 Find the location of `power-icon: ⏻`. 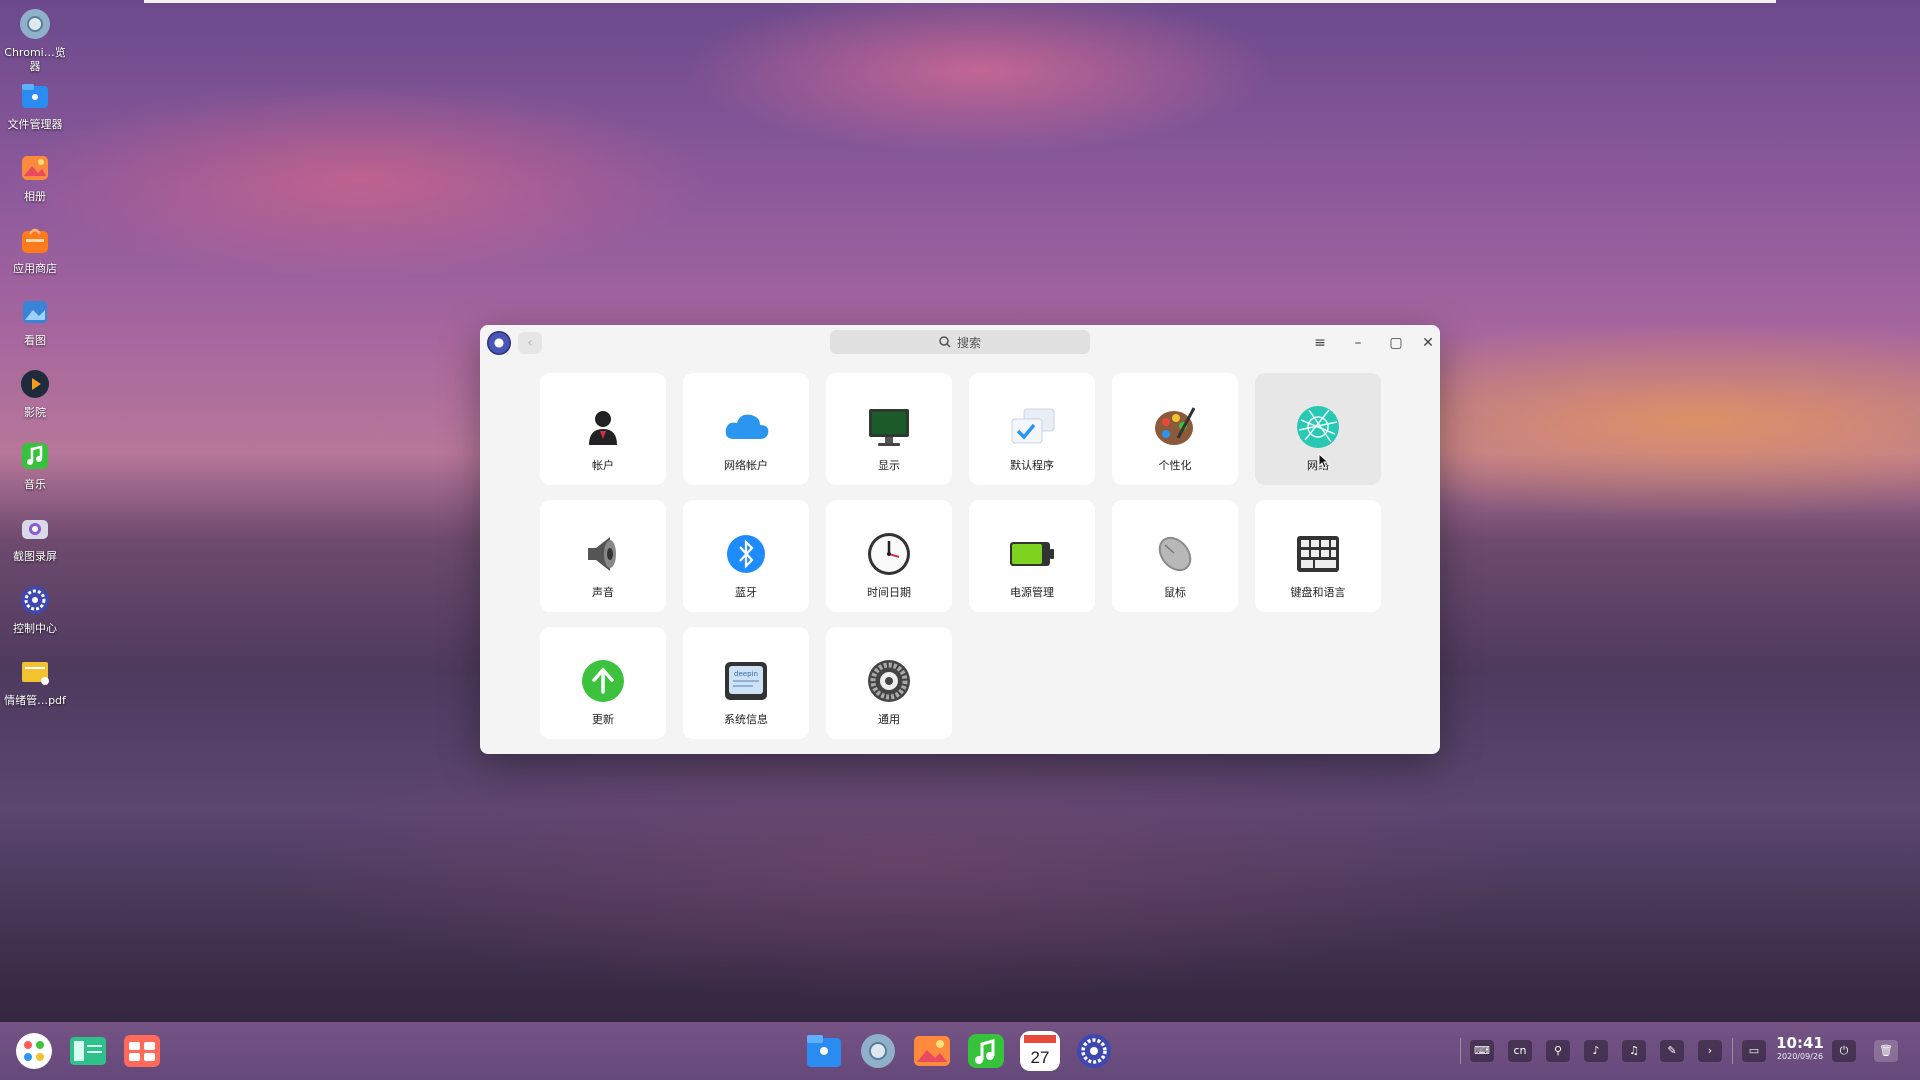

power-icon: ⏻ is located at coordinates (1844, 1050).